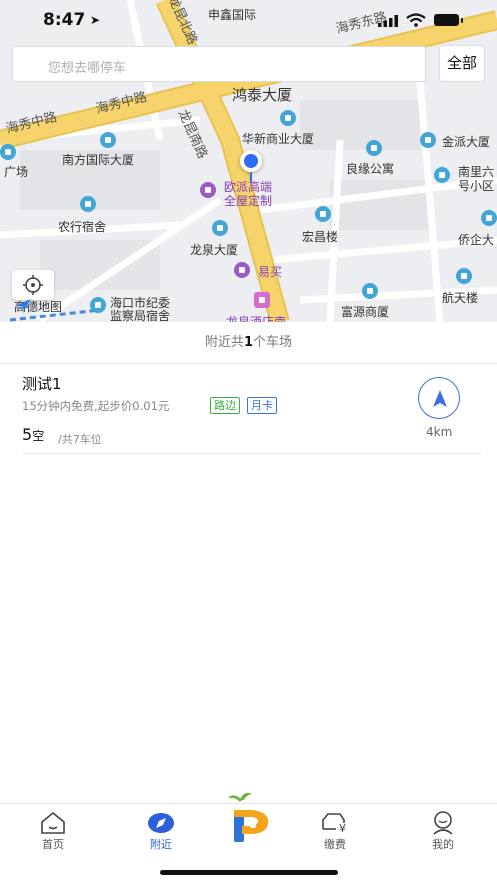 The height and width of the screenshot is (884, 497). Describe the element at coordinates (87, 68) in the screenshot. I see `search-placeholder: 您想去哪停车` at that location.